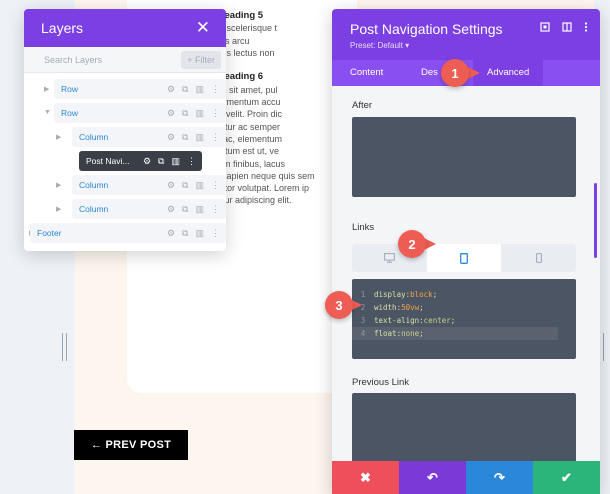  What do you see at coordinates (397, 320) in the screenshot?
I see `css-property: text-align` at bounding box center [397, 320].